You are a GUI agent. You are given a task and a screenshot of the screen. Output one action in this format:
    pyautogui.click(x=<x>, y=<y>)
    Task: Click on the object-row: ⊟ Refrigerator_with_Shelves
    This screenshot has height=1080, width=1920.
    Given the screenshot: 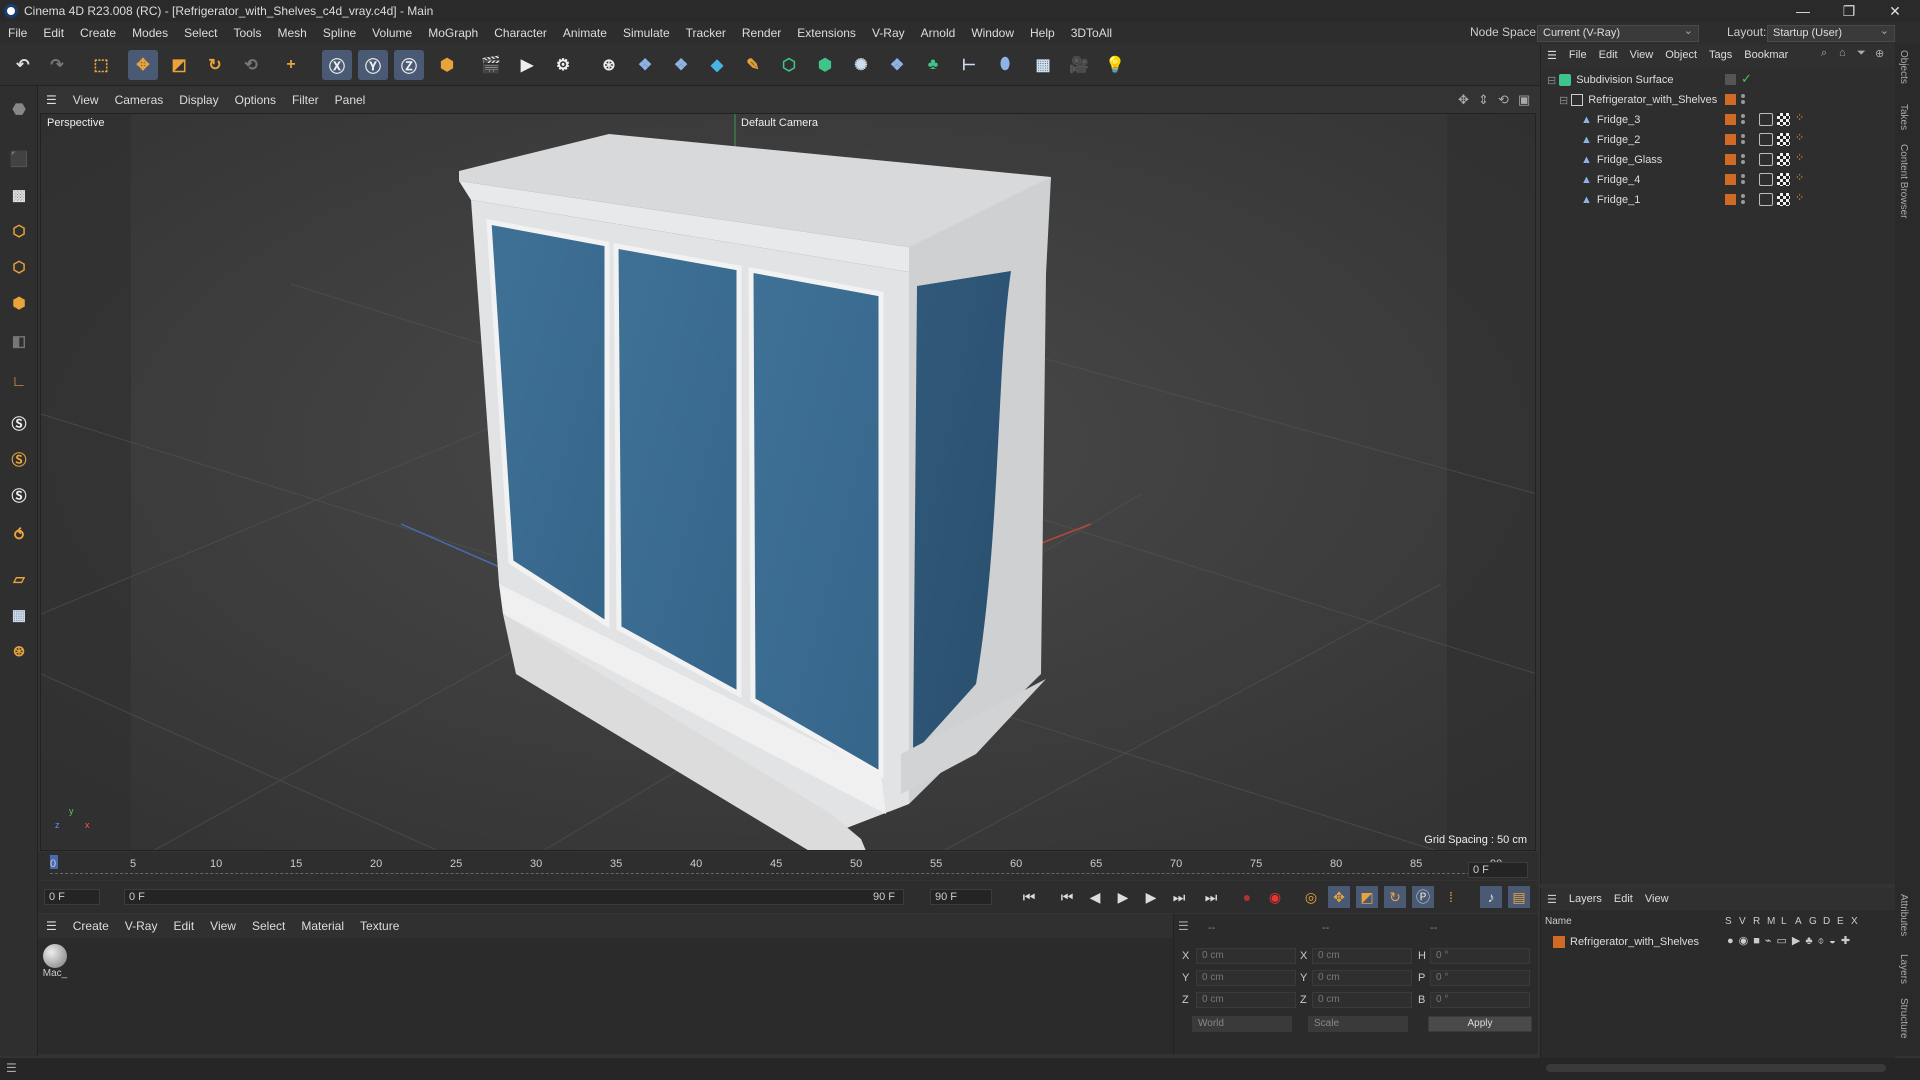 What is the action you would take?
    pyautogui.click(x=1718, y=100)
    